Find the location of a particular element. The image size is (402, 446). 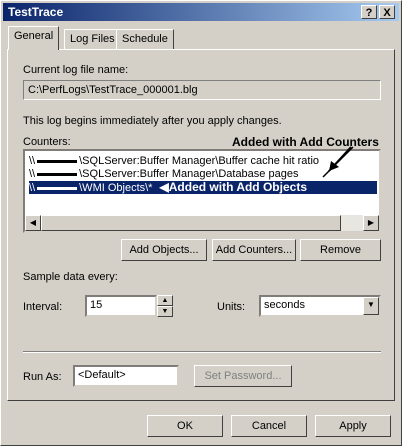

spin-up-icon: ▲ is located at coordinates (165, 300).